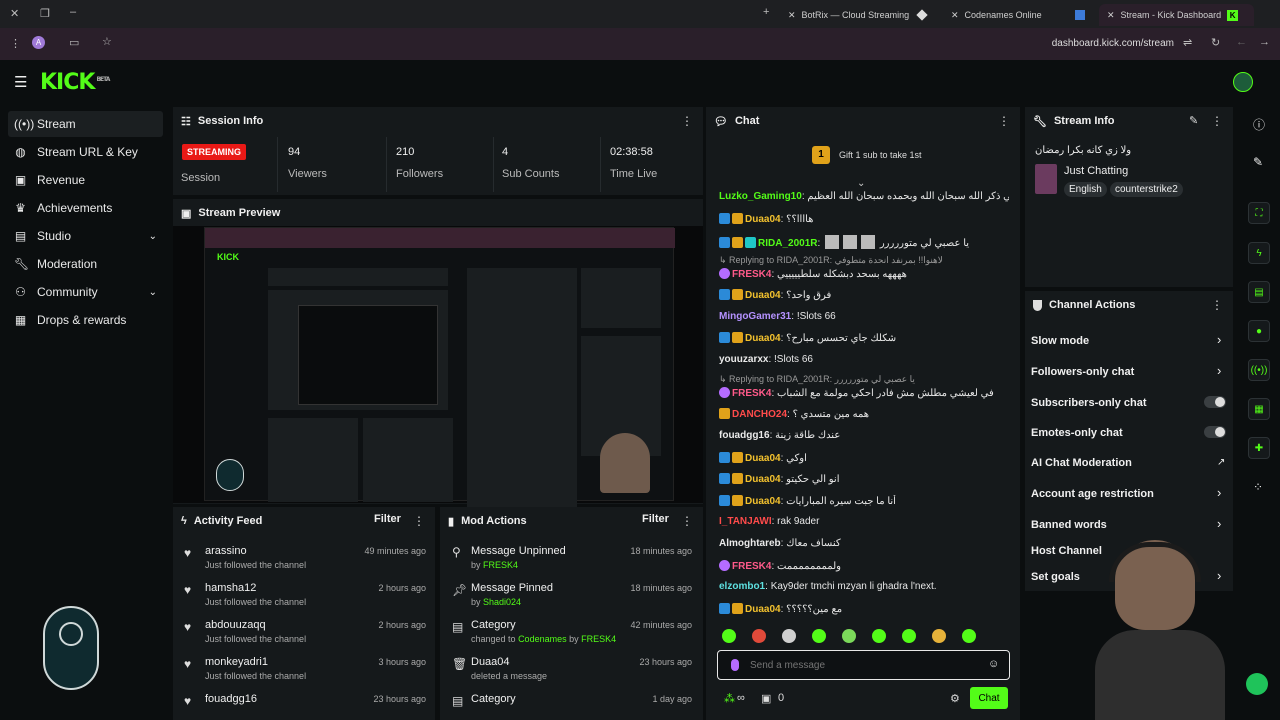 This screenshot has height=720, width=1280. Describe the element at coordinates (542, 639) in the screenshot. I see `category-name: Codenames` at that location.